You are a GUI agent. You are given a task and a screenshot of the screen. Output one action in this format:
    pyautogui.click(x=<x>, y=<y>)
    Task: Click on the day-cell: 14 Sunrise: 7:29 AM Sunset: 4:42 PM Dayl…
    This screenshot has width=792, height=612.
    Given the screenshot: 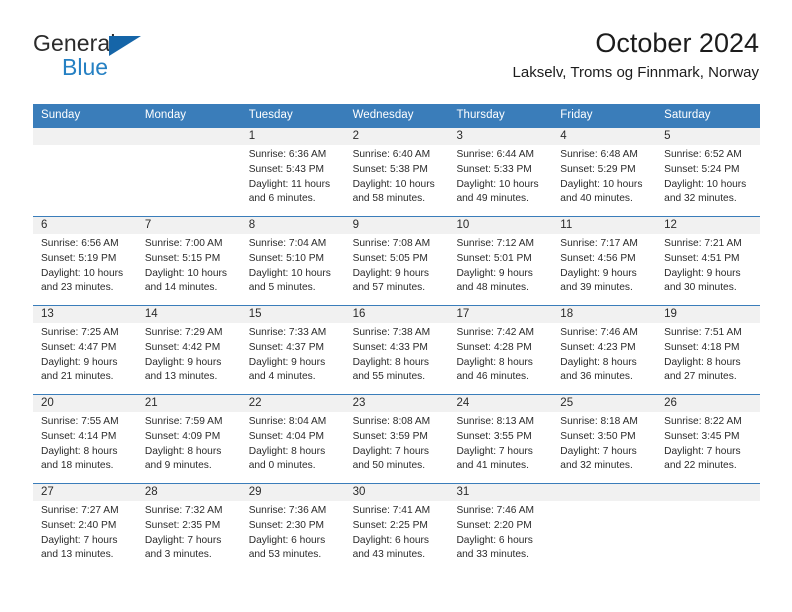 What is the action you would take?
    pyautogui.click(x=188, y=350)
    